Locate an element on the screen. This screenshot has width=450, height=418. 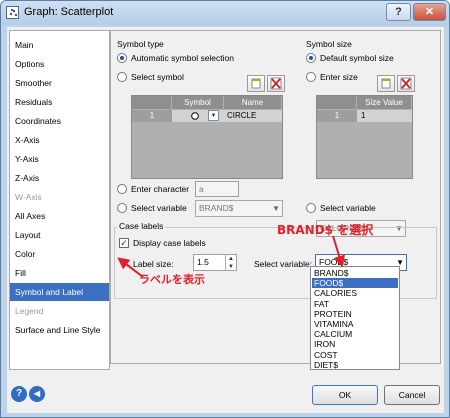
arrow-to-checkbox is located at coordinates (130, 267).